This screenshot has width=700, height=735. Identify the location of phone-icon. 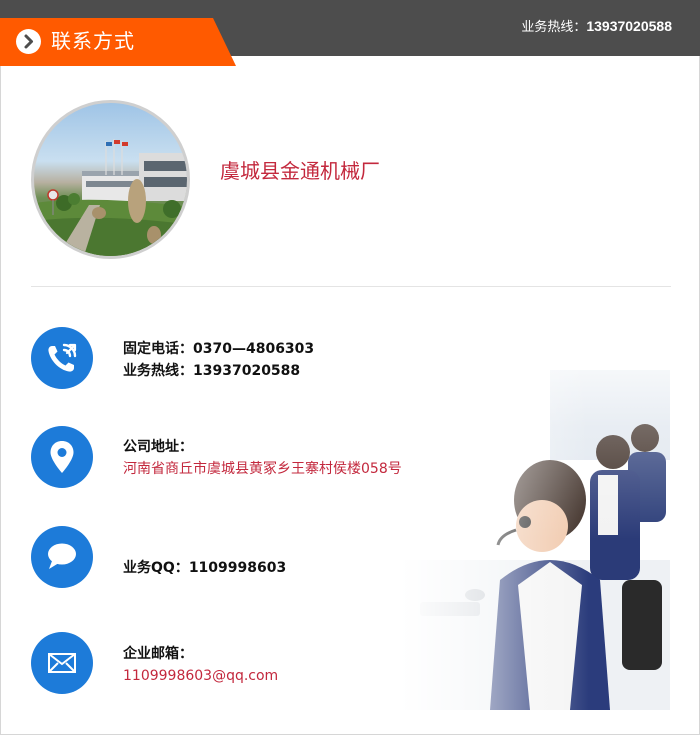
(62, 358).